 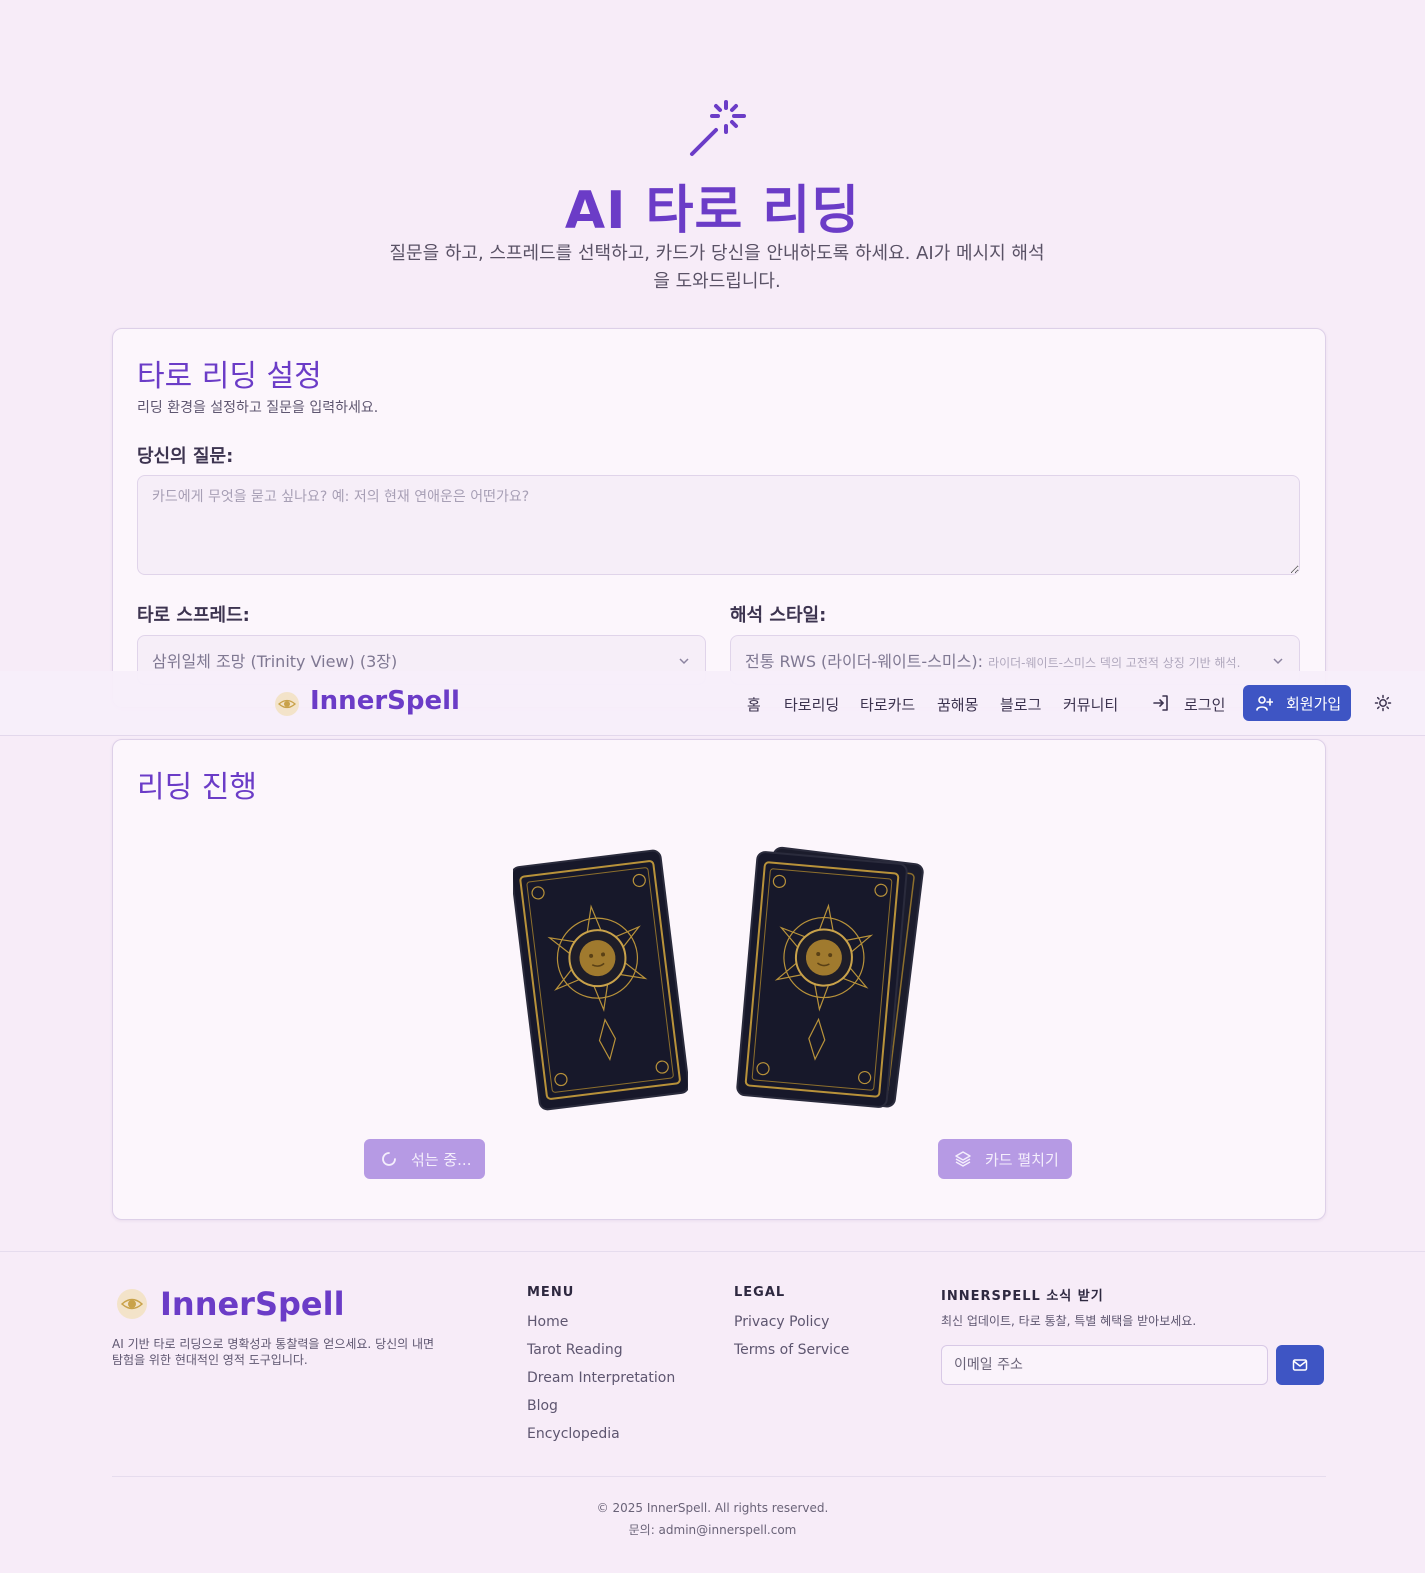 I want to click on copyright-text: © 2025 InnerSpell. All rights reserved., so click(x=712, y=1508).